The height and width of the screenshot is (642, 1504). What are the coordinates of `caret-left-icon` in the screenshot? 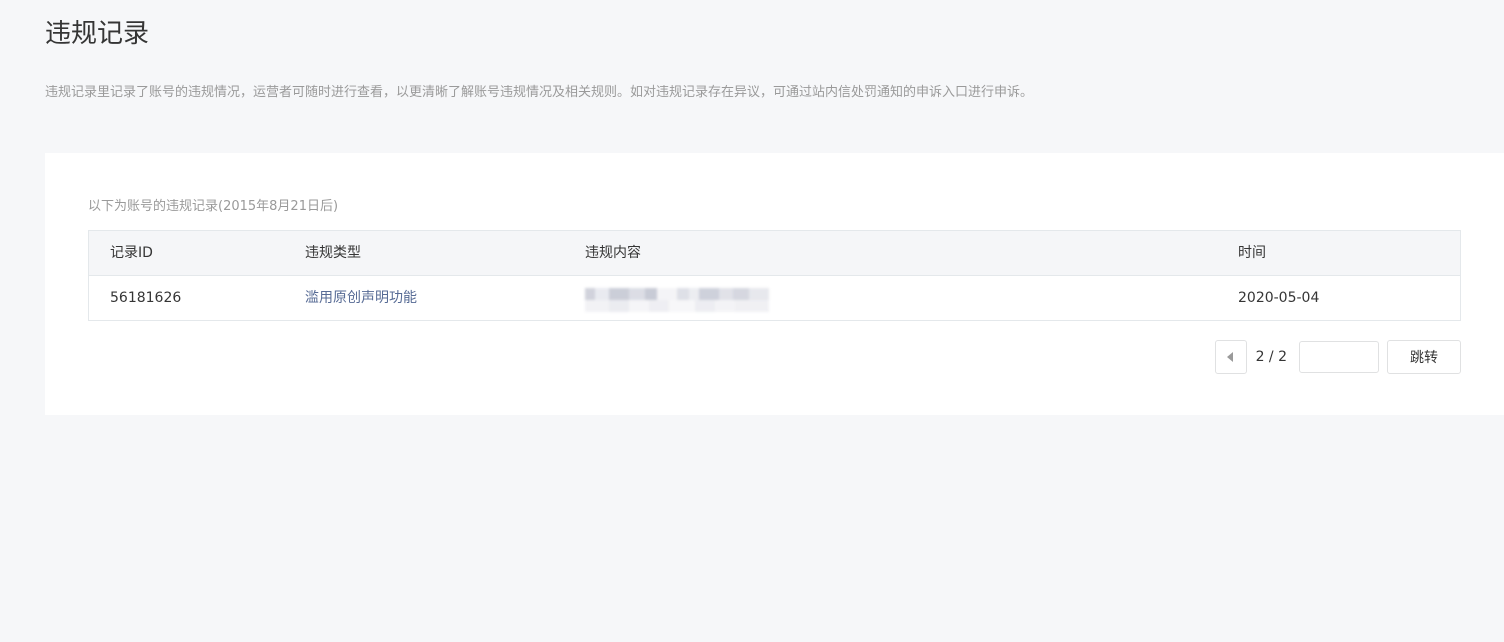 It's located at (1229, 357).